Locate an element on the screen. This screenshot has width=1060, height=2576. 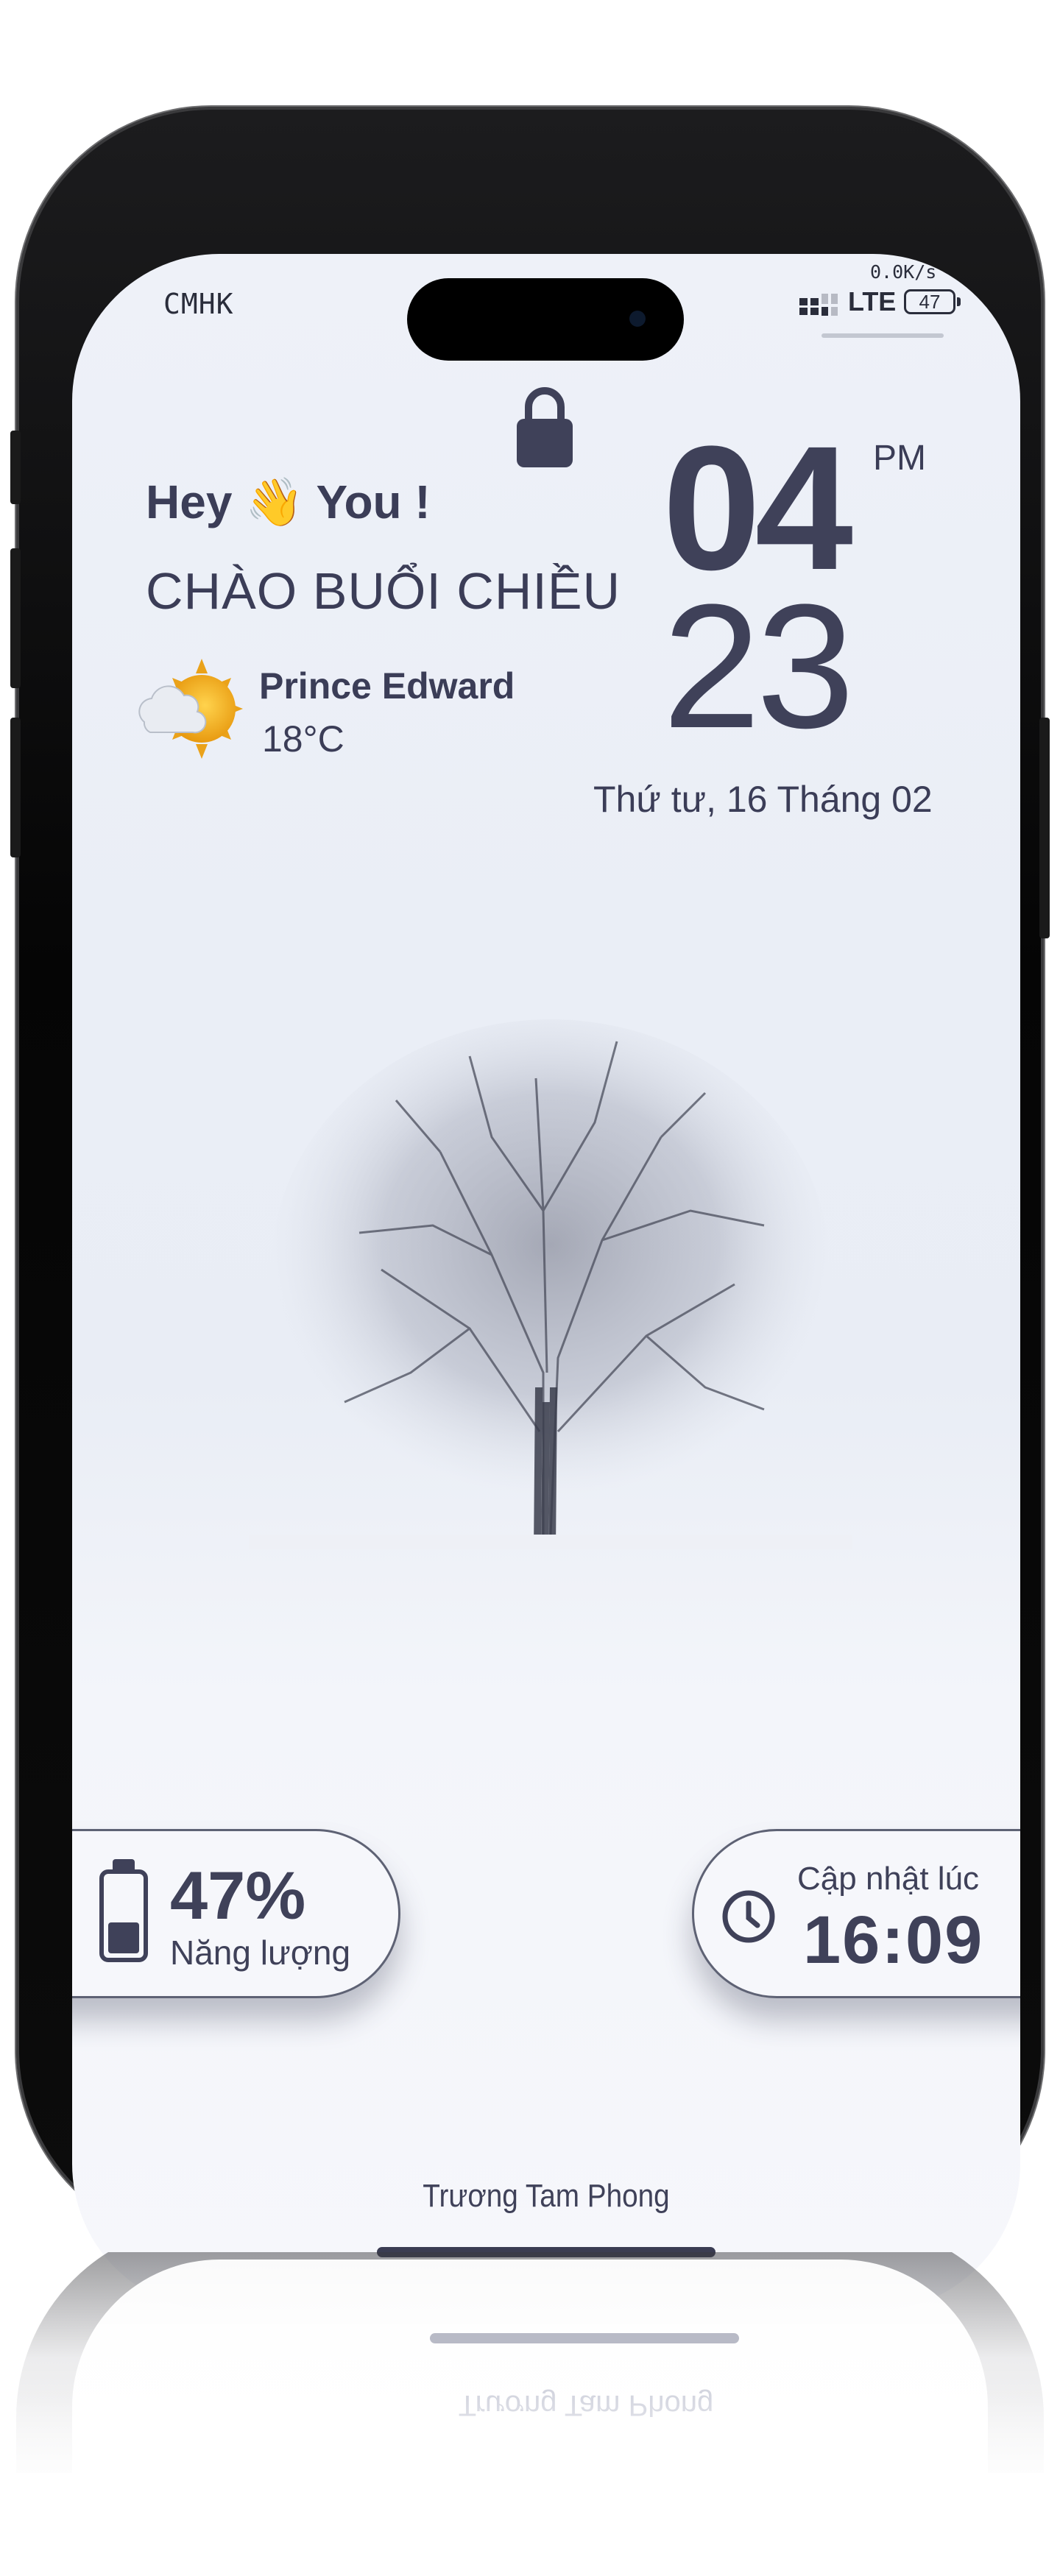
front-camera is located at coordinates (637, 319).